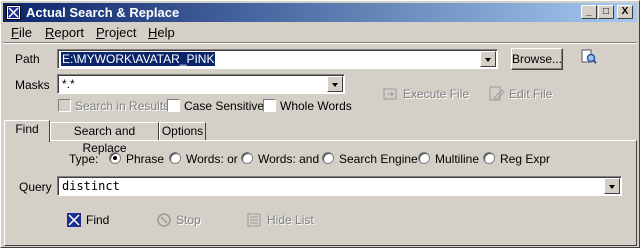  Describe the element at coordinates (224, 106) in the screenshot. I see `case-sensitive-label: Case Sensitive` at that location.